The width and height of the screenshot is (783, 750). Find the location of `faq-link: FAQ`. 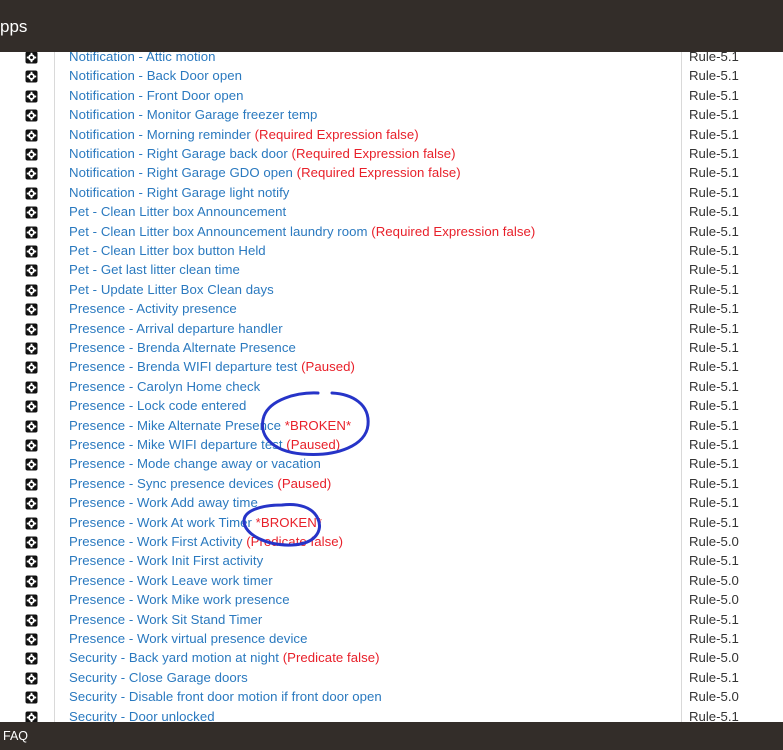

faq-link: FAQ is located at coordinates (15, 736).